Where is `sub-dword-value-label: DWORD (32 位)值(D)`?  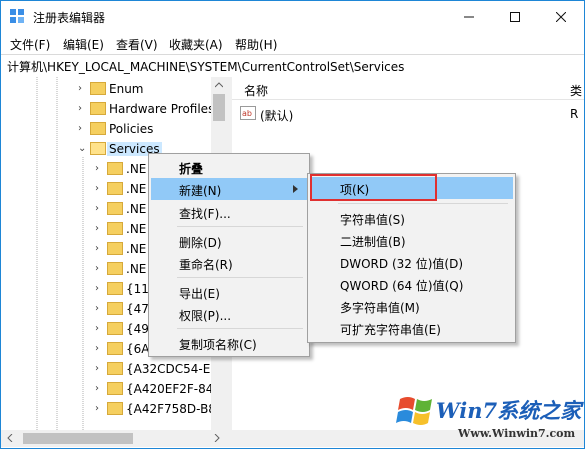 sub-dword-value-label: DWORD (32 位)值(D) is located at coordinates (401, 264).